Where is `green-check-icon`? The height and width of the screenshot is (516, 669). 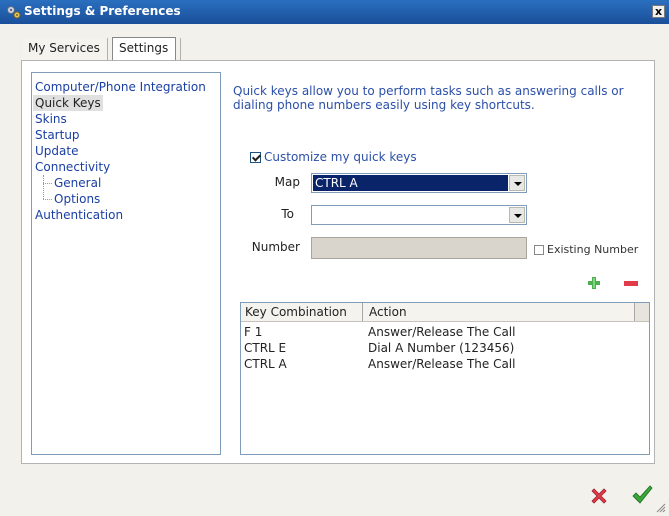
green-check-icon is located at coordinates (642, 495).